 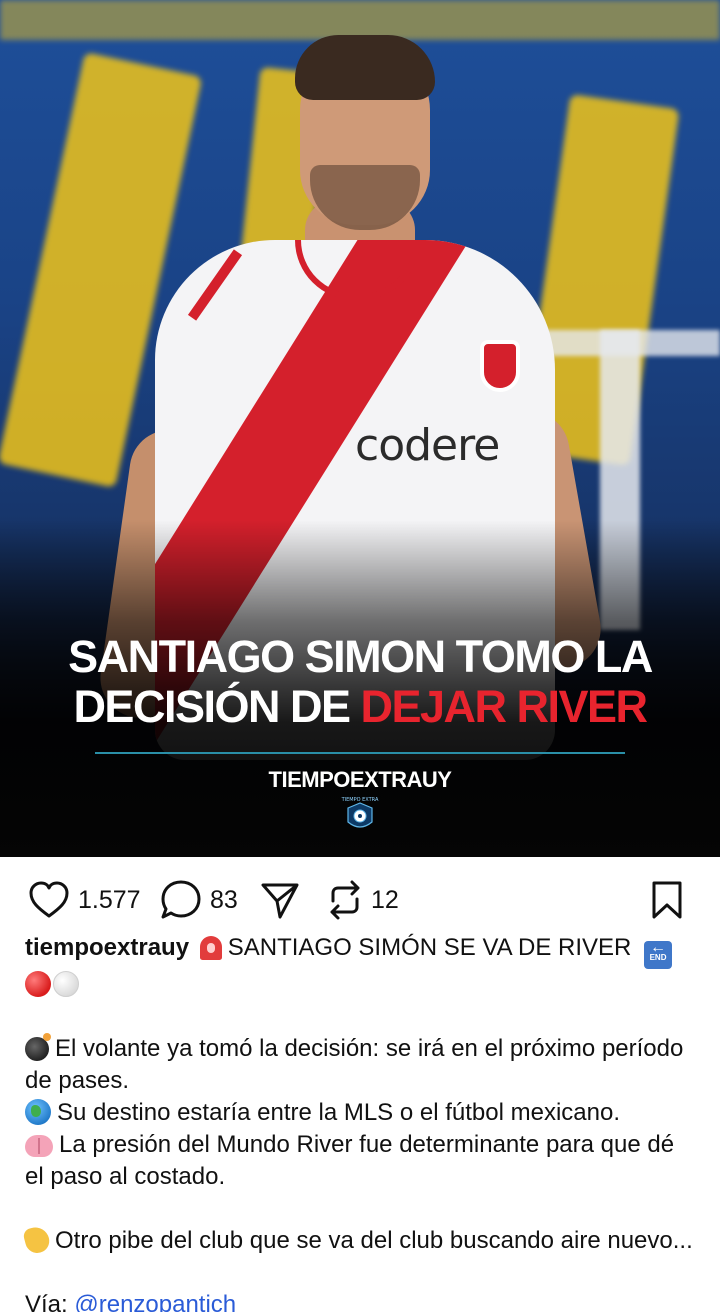 I want to click on siren-emoji-icon, so click(x=210, y=948).